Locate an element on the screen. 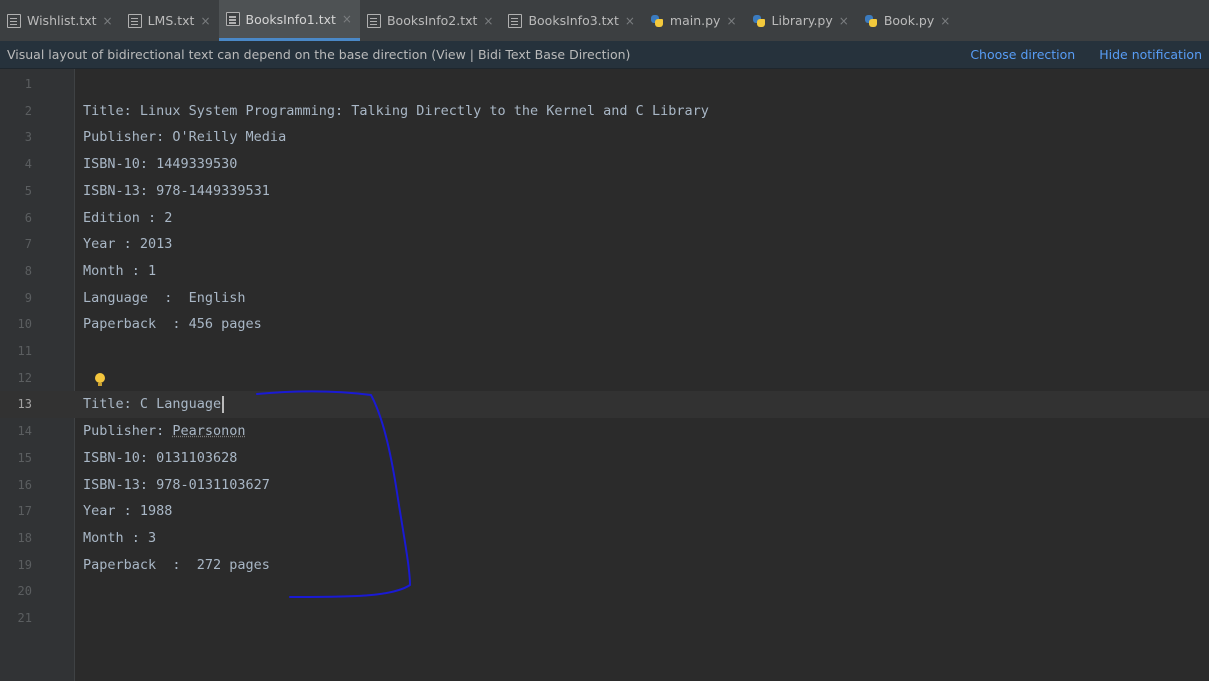 The image size is (1209, 681). line-text: Publisher: O'Reilly Media is located at coordinates (185, 137).